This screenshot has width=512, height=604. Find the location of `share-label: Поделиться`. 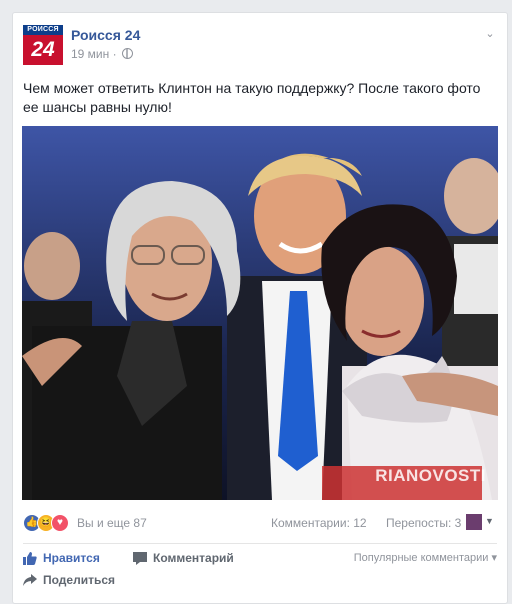

share-label: Поделиться is located at coordinates (79, 580).